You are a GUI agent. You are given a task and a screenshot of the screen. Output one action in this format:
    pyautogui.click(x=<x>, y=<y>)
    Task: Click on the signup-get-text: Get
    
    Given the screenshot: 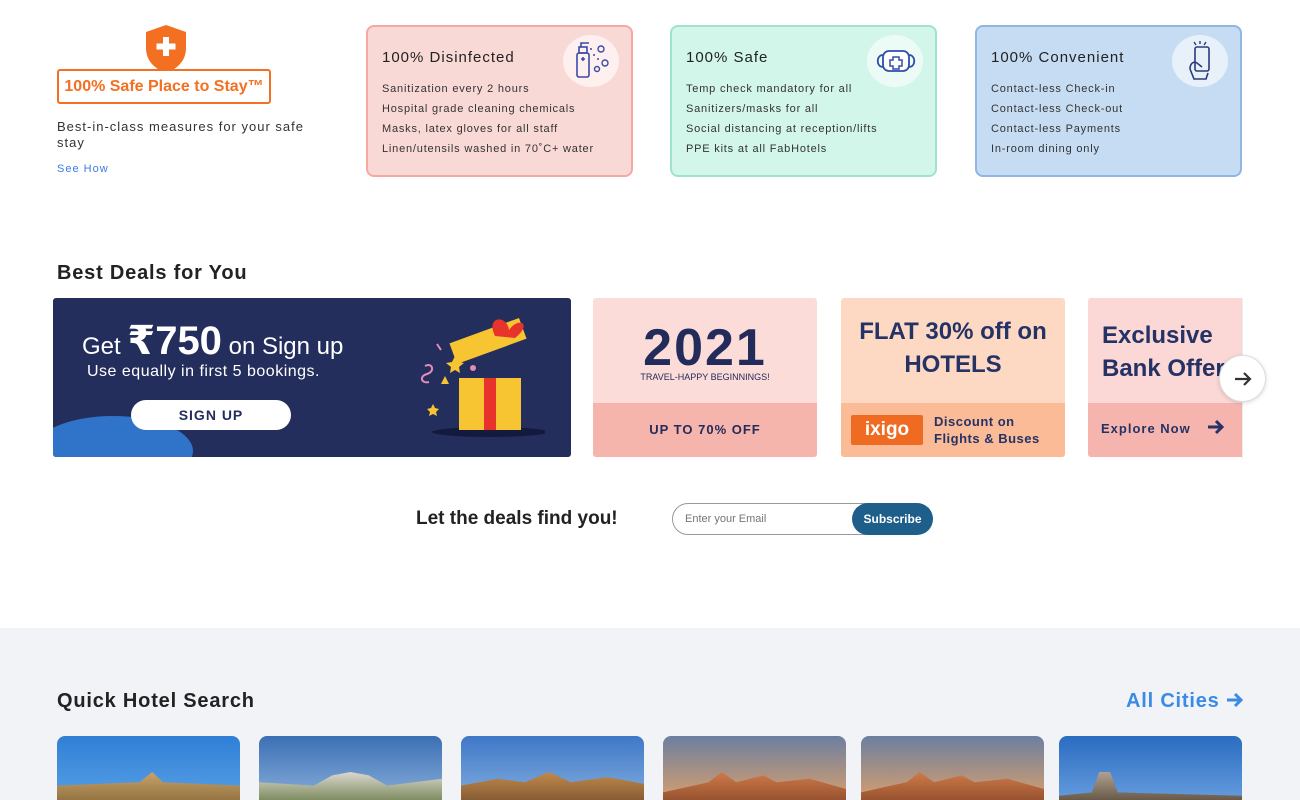 What is the action you would take?
    pyautogui.click(x=105, y=346)
    